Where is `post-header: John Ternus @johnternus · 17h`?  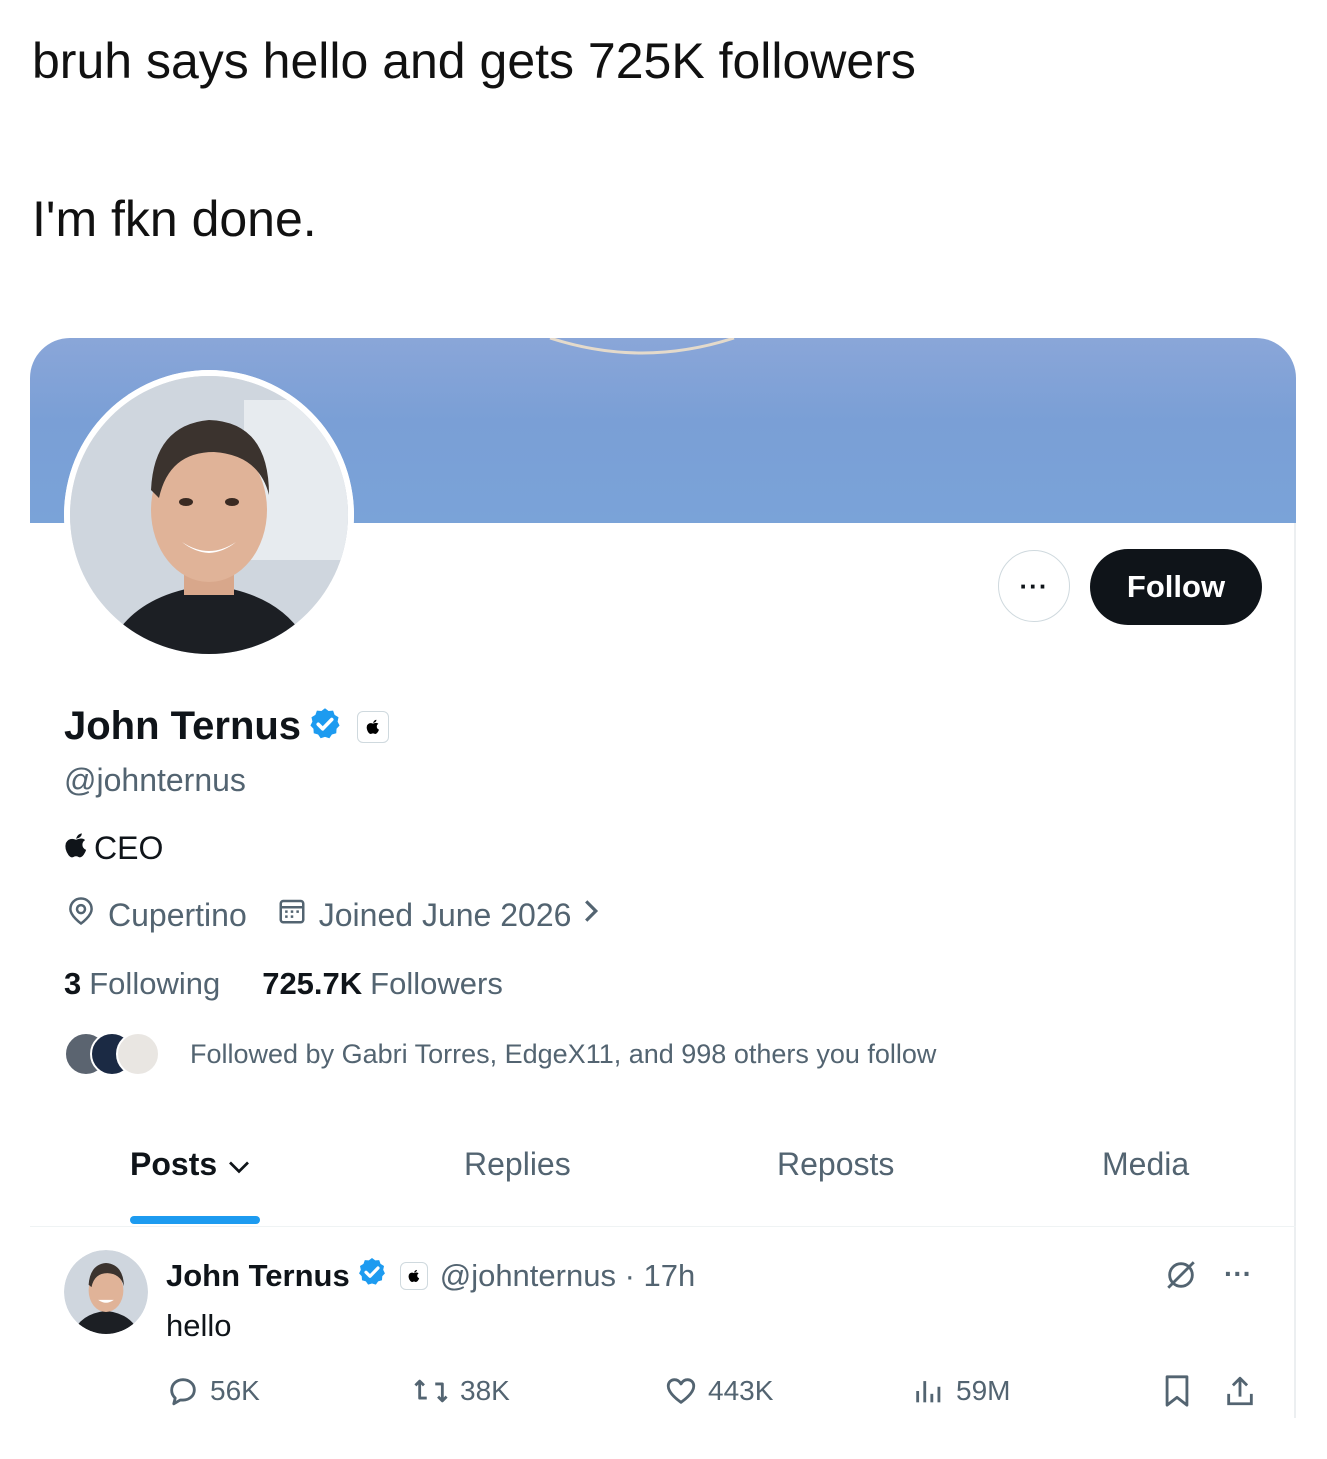
post-header: John Ternus @johnternus · 17h is located at coordinates (430, 1276).